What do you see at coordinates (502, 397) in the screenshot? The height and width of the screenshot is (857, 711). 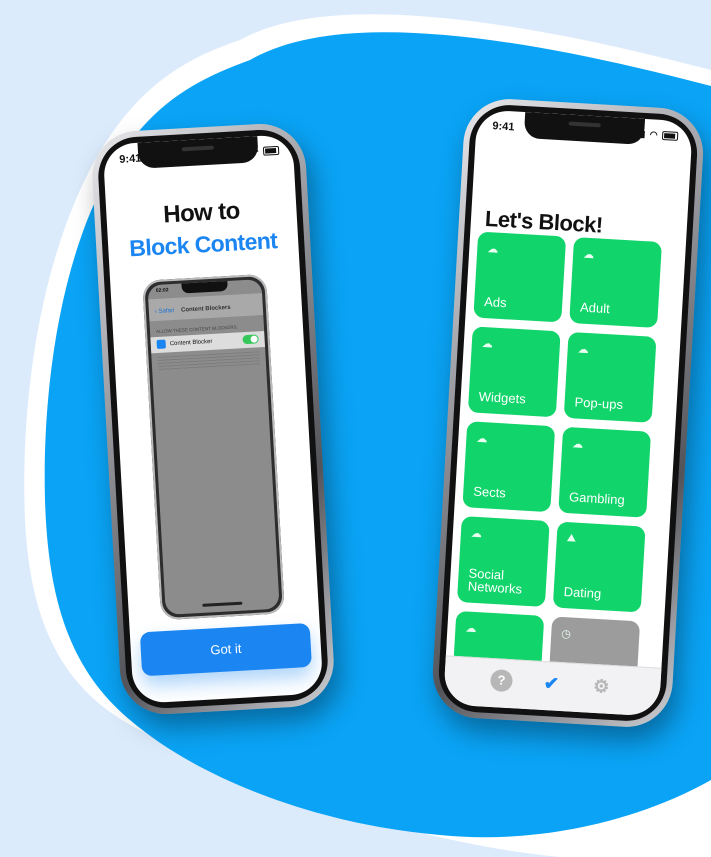 I see `tile-label: Widgets` at bounding box center [502, 397].